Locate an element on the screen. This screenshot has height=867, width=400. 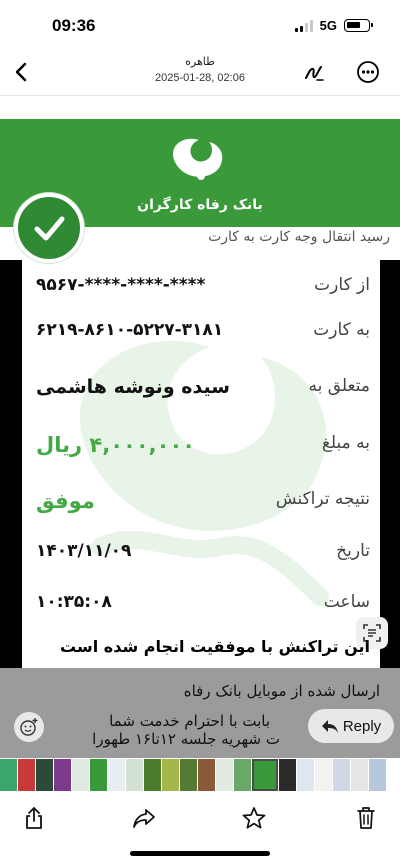
from-card-value: ****-****-****-۹۵۶۷ is located at coordinates (121, 285).